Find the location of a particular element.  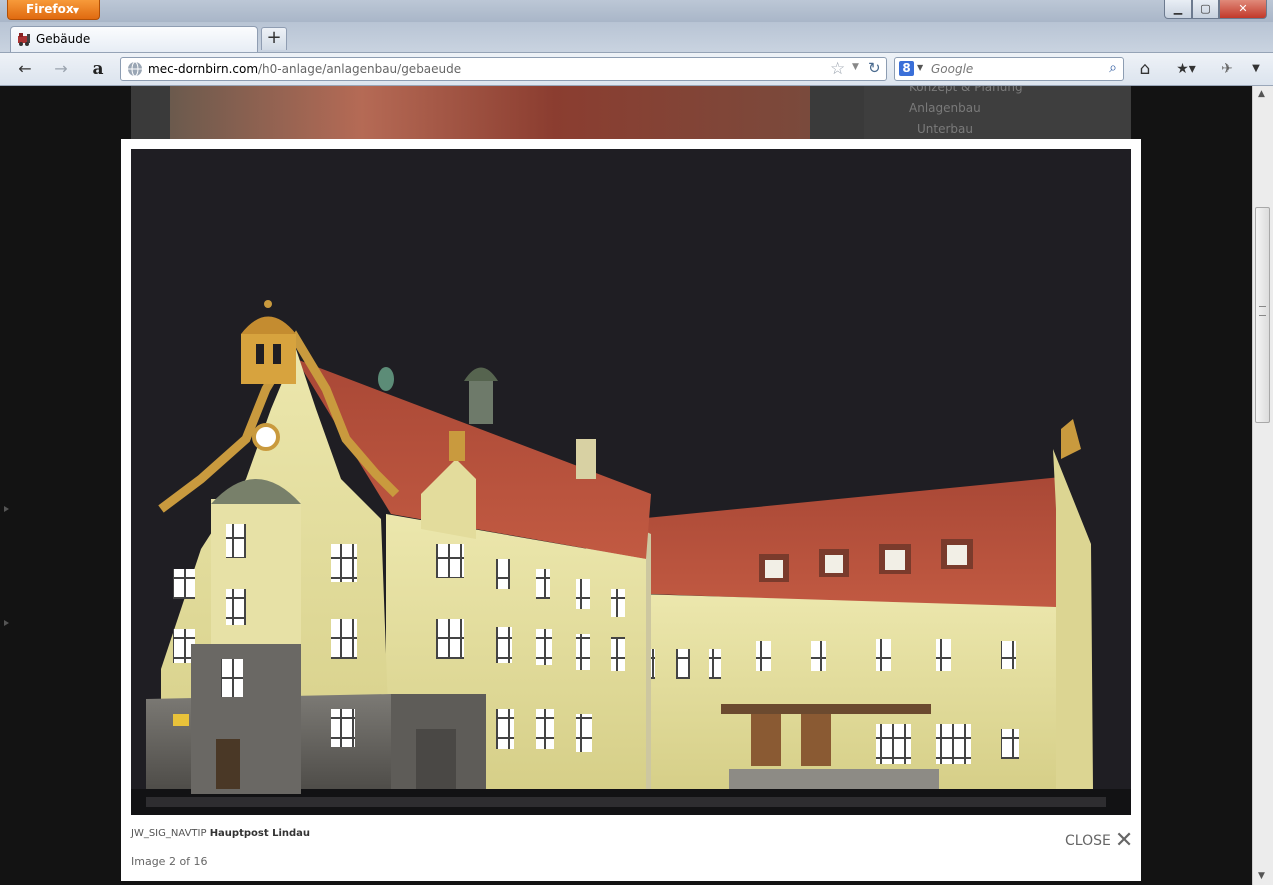

search-engine-icon: 8 is located at coordinates (906, 68).